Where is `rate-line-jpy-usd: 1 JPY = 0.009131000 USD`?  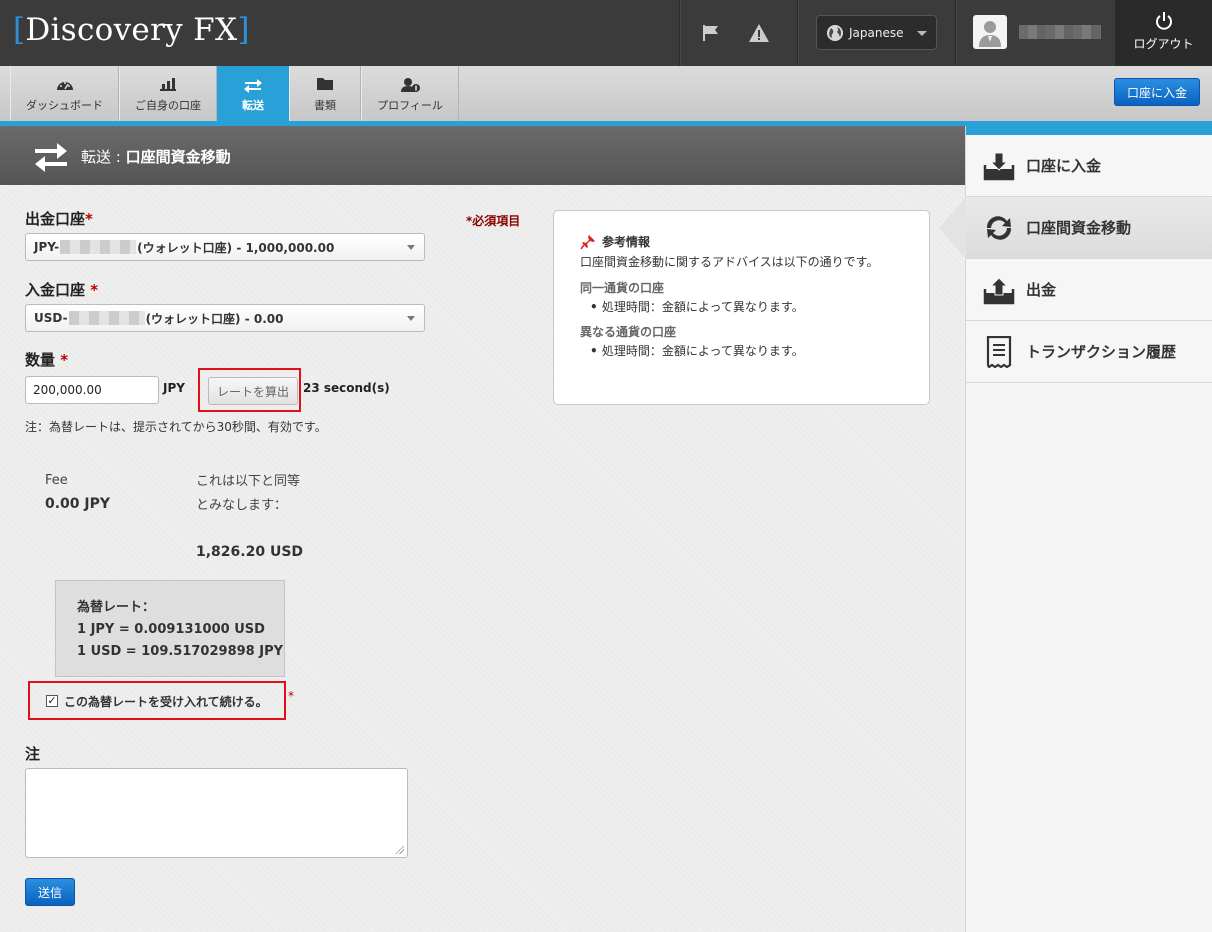
rate-line-jpy-usd: 1 JPY = 0.009131000 USD is located at coordinates (171, 629).